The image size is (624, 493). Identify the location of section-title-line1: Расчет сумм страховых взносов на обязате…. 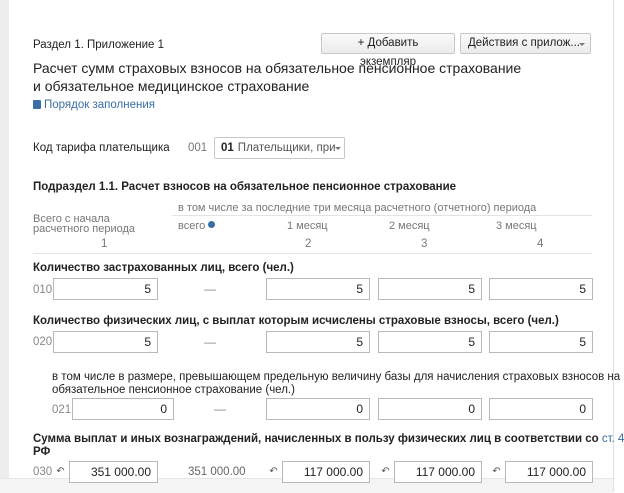
(277, 68).